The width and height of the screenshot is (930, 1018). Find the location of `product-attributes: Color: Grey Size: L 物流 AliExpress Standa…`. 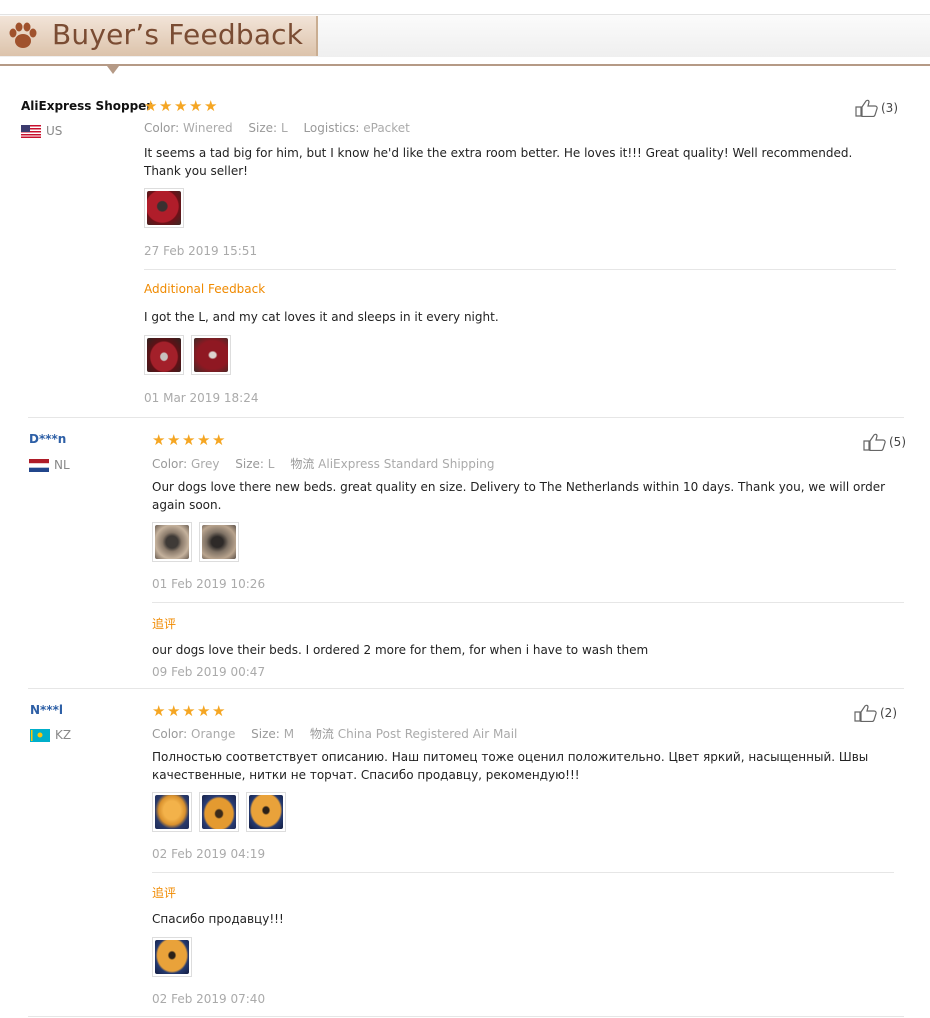

product-attributes: Color: Grey Size: L 物流 AliExpress Standa… is located at coordinates (329, 463).